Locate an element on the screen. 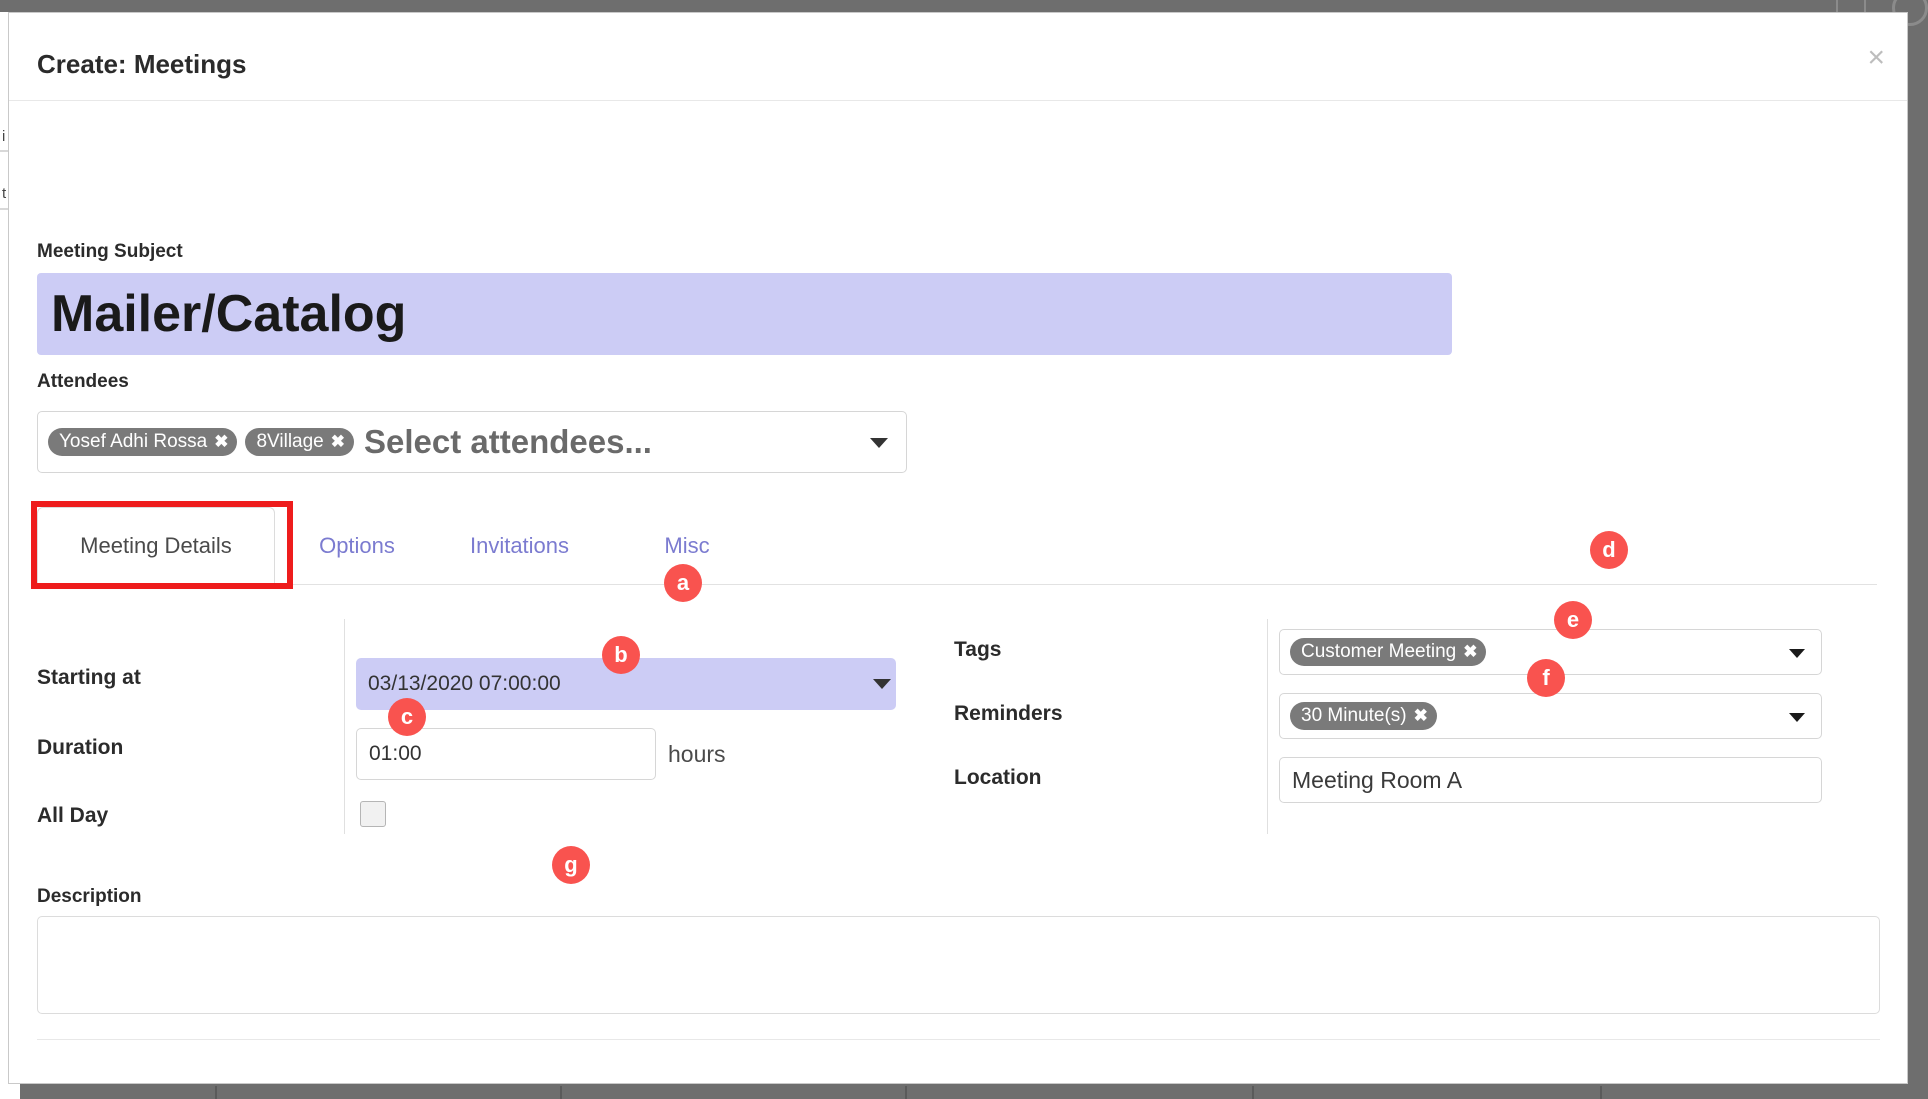 The height and width of the screenshot is (1099, 1928). page-title: Create: Meetings is located at coordinates (142, 64).